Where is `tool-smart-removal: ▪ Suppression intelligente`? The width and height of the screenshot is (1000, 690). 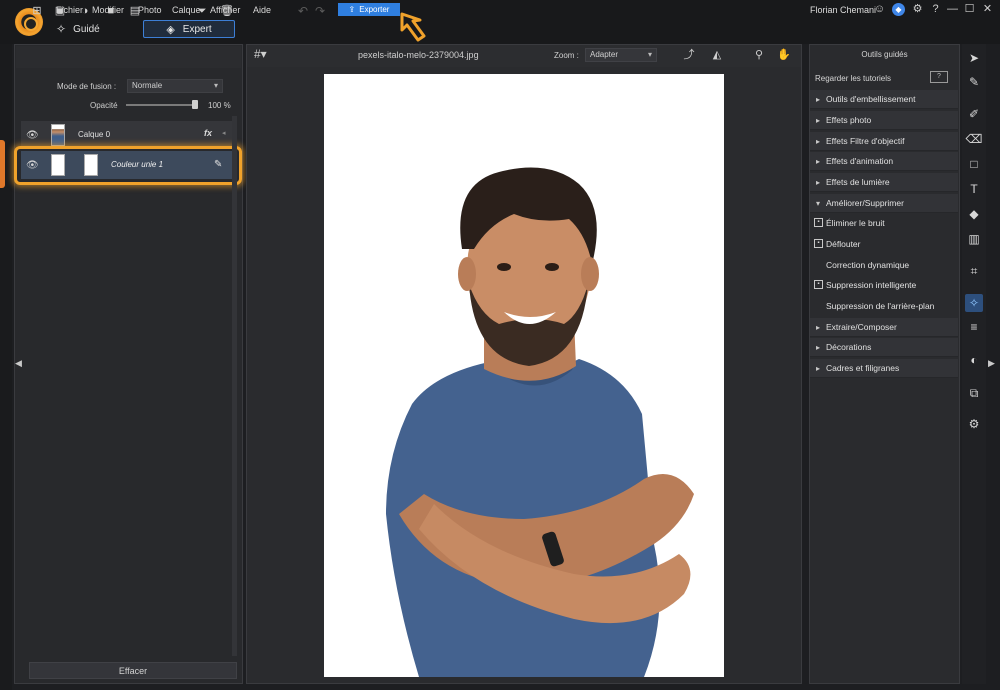
tool-smart-removal: ▪ Suppression intelligente is located at coordinates (884, 285).